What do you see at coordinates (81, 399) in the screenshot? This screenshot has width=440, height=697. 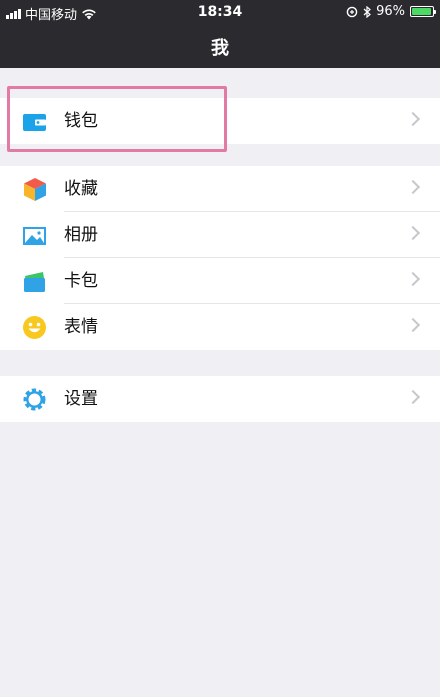 I see `menu-item-label: 设置` at bounding box center [81, 399].